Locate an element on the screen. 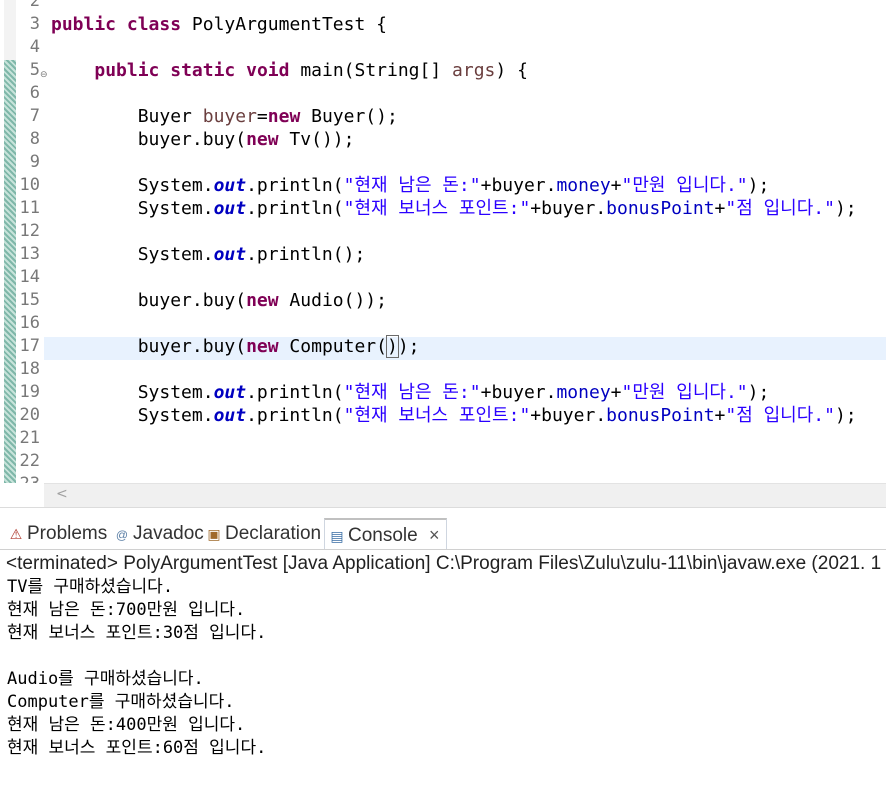 This screenshot has height=811, width=886. line-number: 6 is located at coordinates (34, 93).